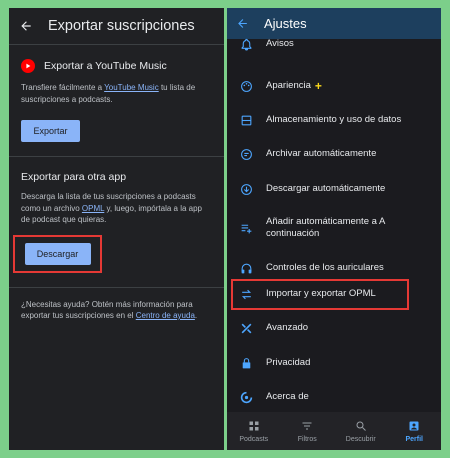  What do you see at coordinates (334, 120) in the screenshot?
I see `settings-item-almacenamiento: Almacenamiento y uso de datos` at bounding box center [334, 120].